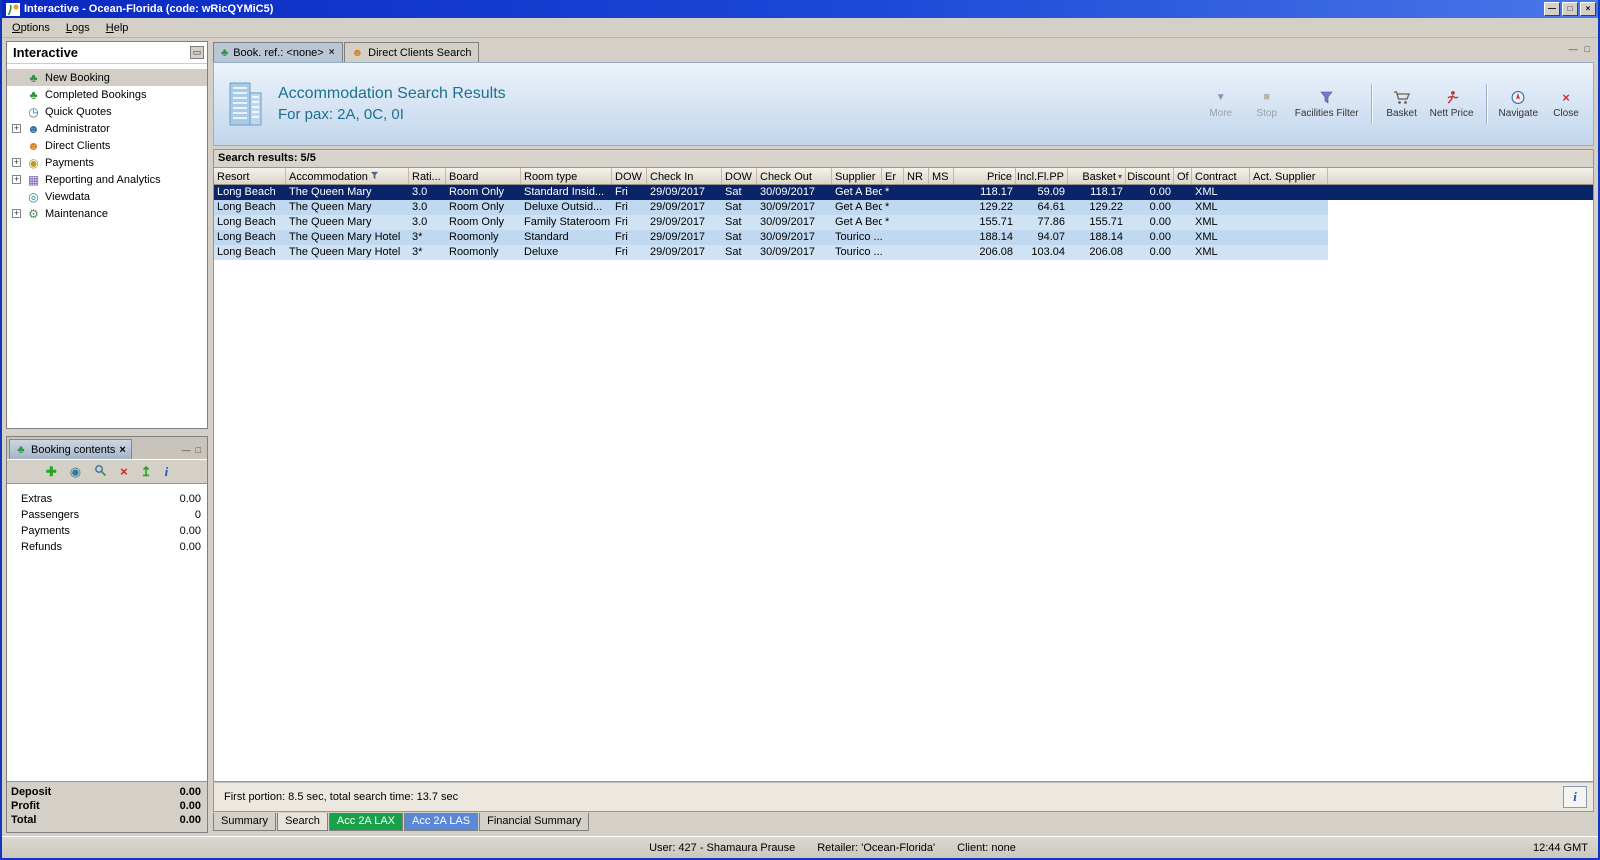 The width and height of the screenshot is (1600, 860). What do you see at coordinates (107, 128) in the screenshot?
I see `sidebar-item-administrator: + ☻ Administrator` at bounding box center [107, 128].